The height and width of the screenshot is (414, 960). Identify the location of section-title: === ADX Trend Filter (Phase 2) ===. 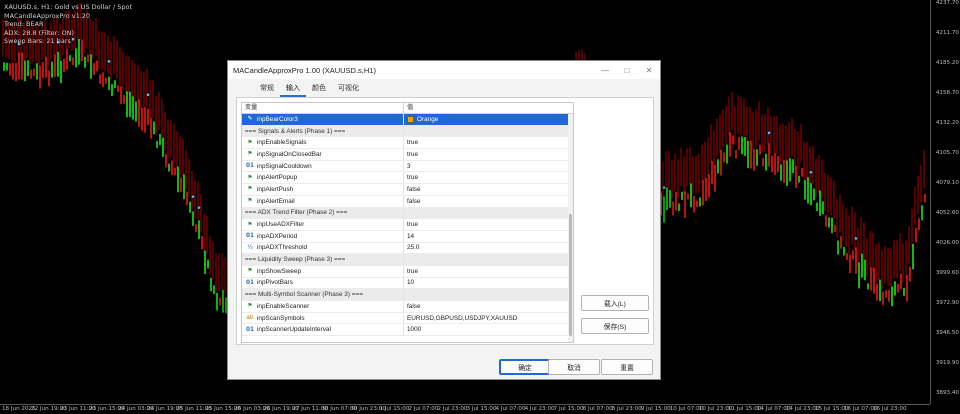
(296, 213).